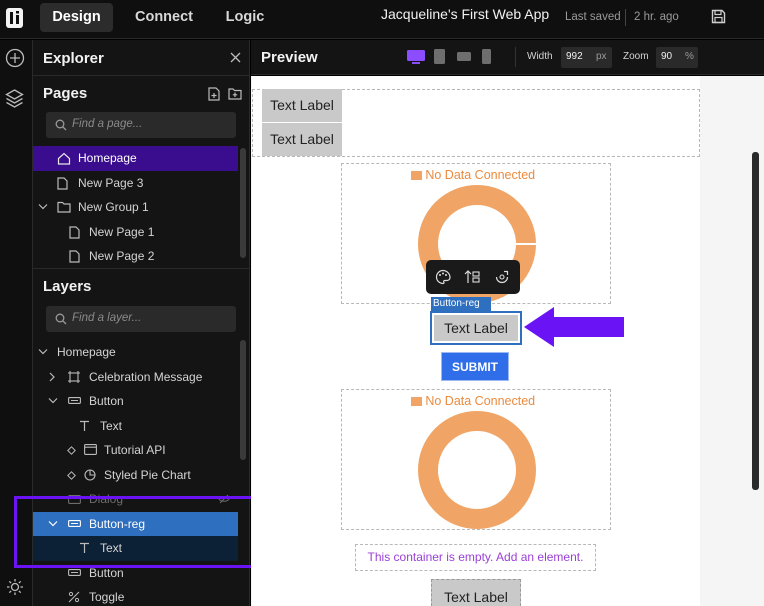 The image size is (764, 606). Describe the element at coordinates (135, 352) in the screenshot. I see `layer-item-homepage: Homepage` at that location.